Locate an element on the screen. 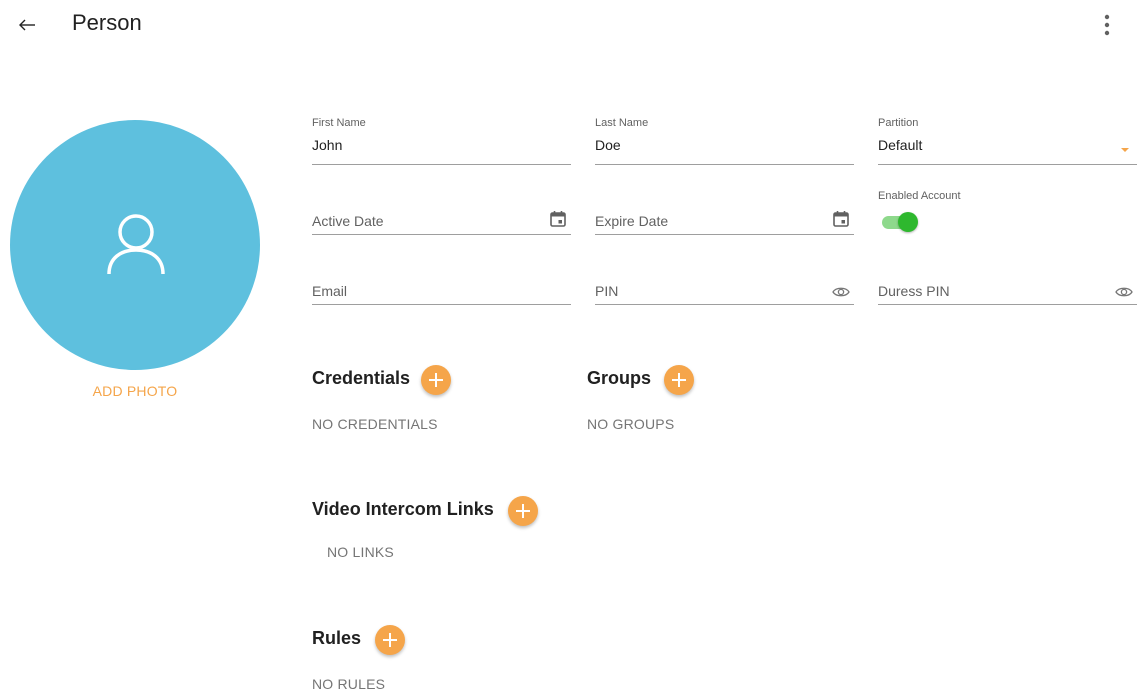 This screenshot has height=697, width=1138. more-vert-icon is located at coordinates (1107, 25).